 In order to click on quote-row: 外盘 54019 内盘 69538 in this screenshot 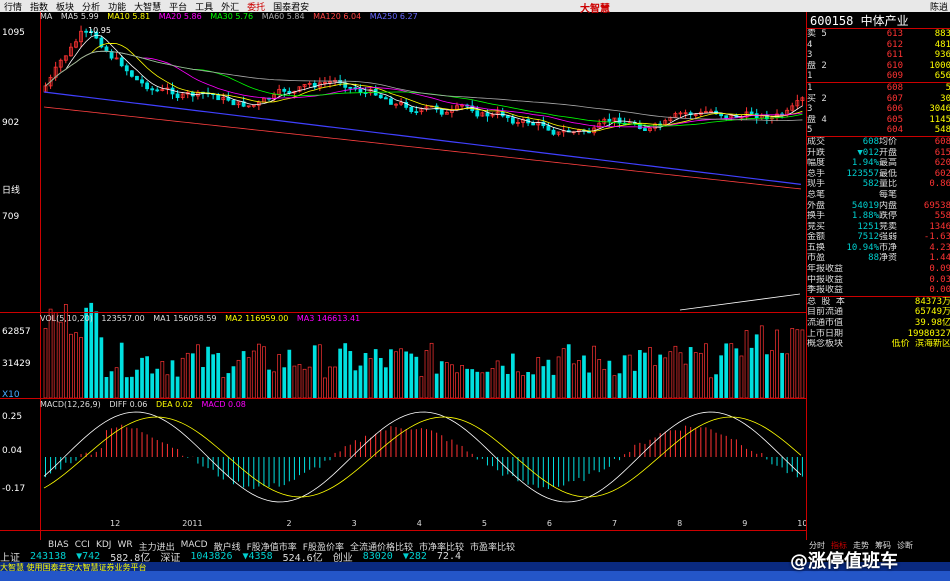, I will do `click(878, 206)`.